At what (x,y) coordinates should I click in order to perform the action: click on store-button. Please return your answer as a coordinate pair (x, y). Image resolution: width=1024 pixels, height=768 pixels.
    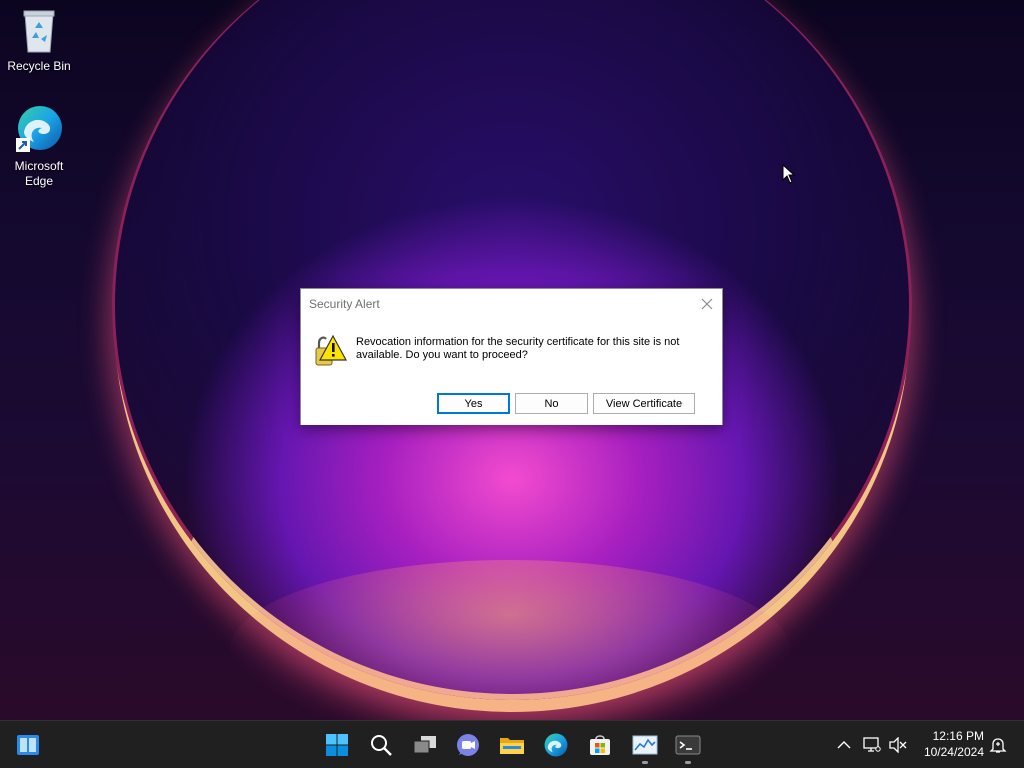
    Looking at the image, I should click on (600, 744).